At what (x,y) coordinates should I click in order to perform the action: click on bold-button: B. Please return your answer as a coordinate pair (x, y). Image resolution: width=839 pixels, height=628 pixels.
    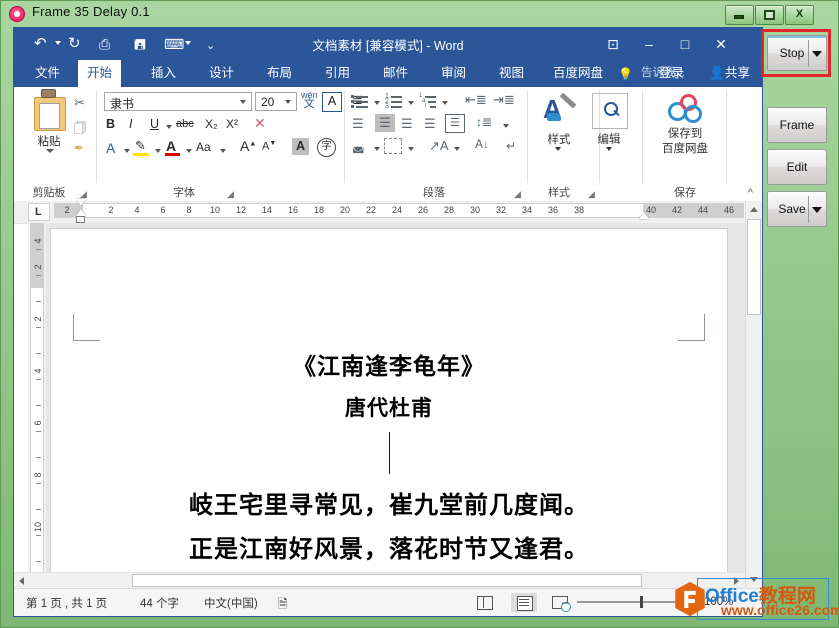
    Looking at the image, I should click on (110, 124).